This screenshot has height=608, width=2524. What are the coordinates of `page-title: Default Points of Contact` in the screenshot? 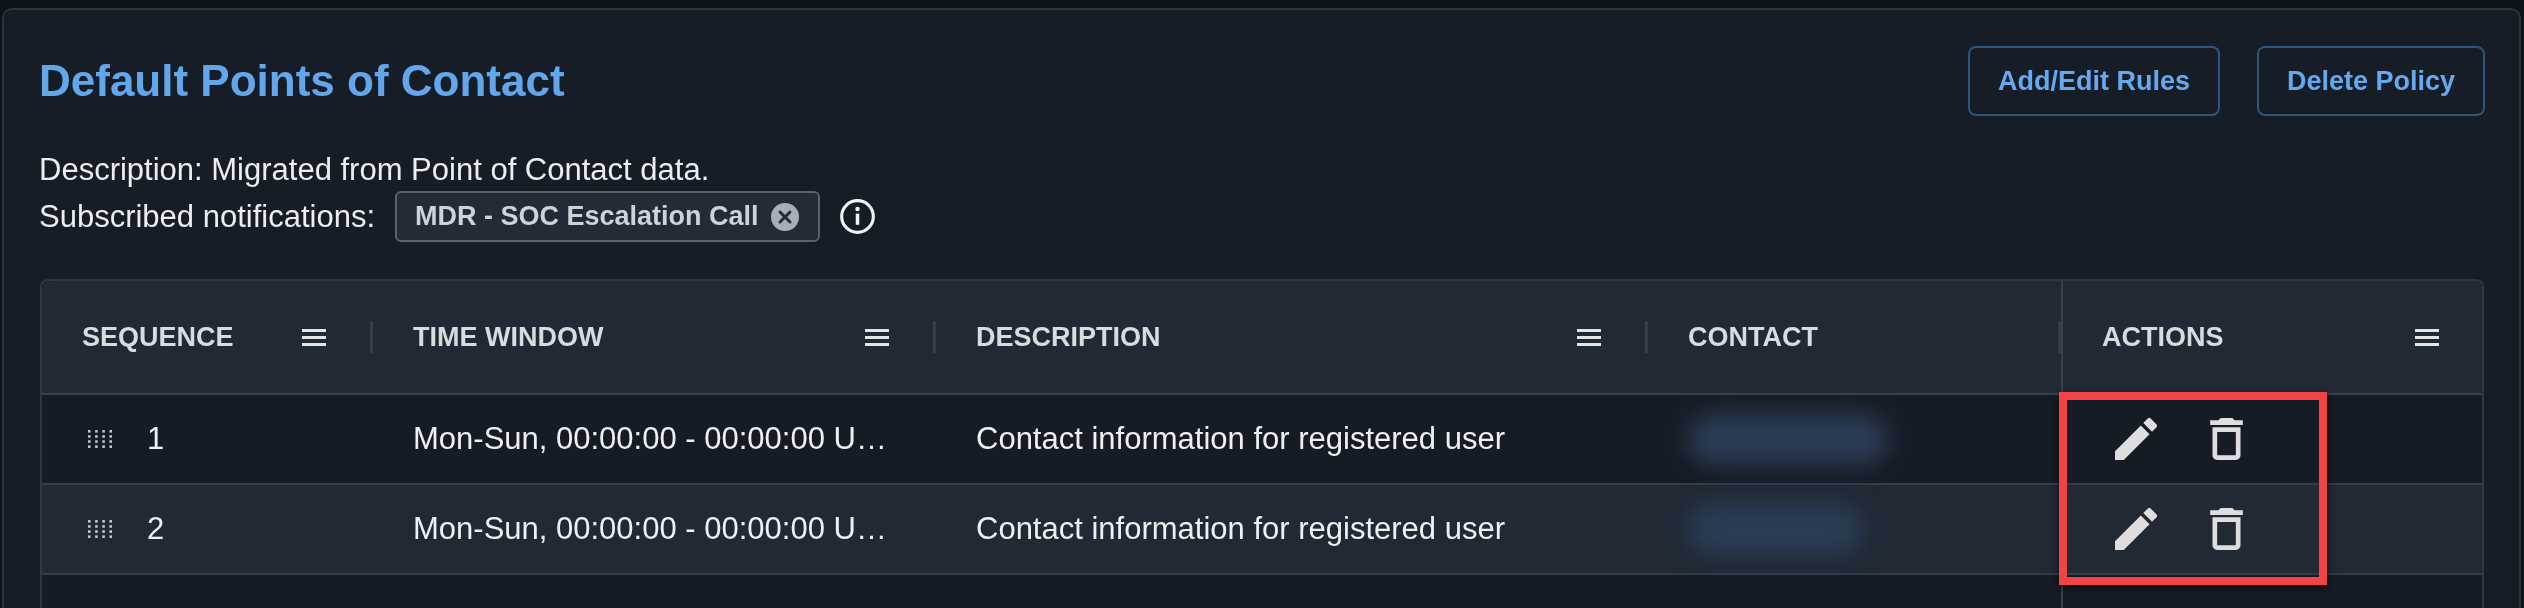 It's located at (302, 81).